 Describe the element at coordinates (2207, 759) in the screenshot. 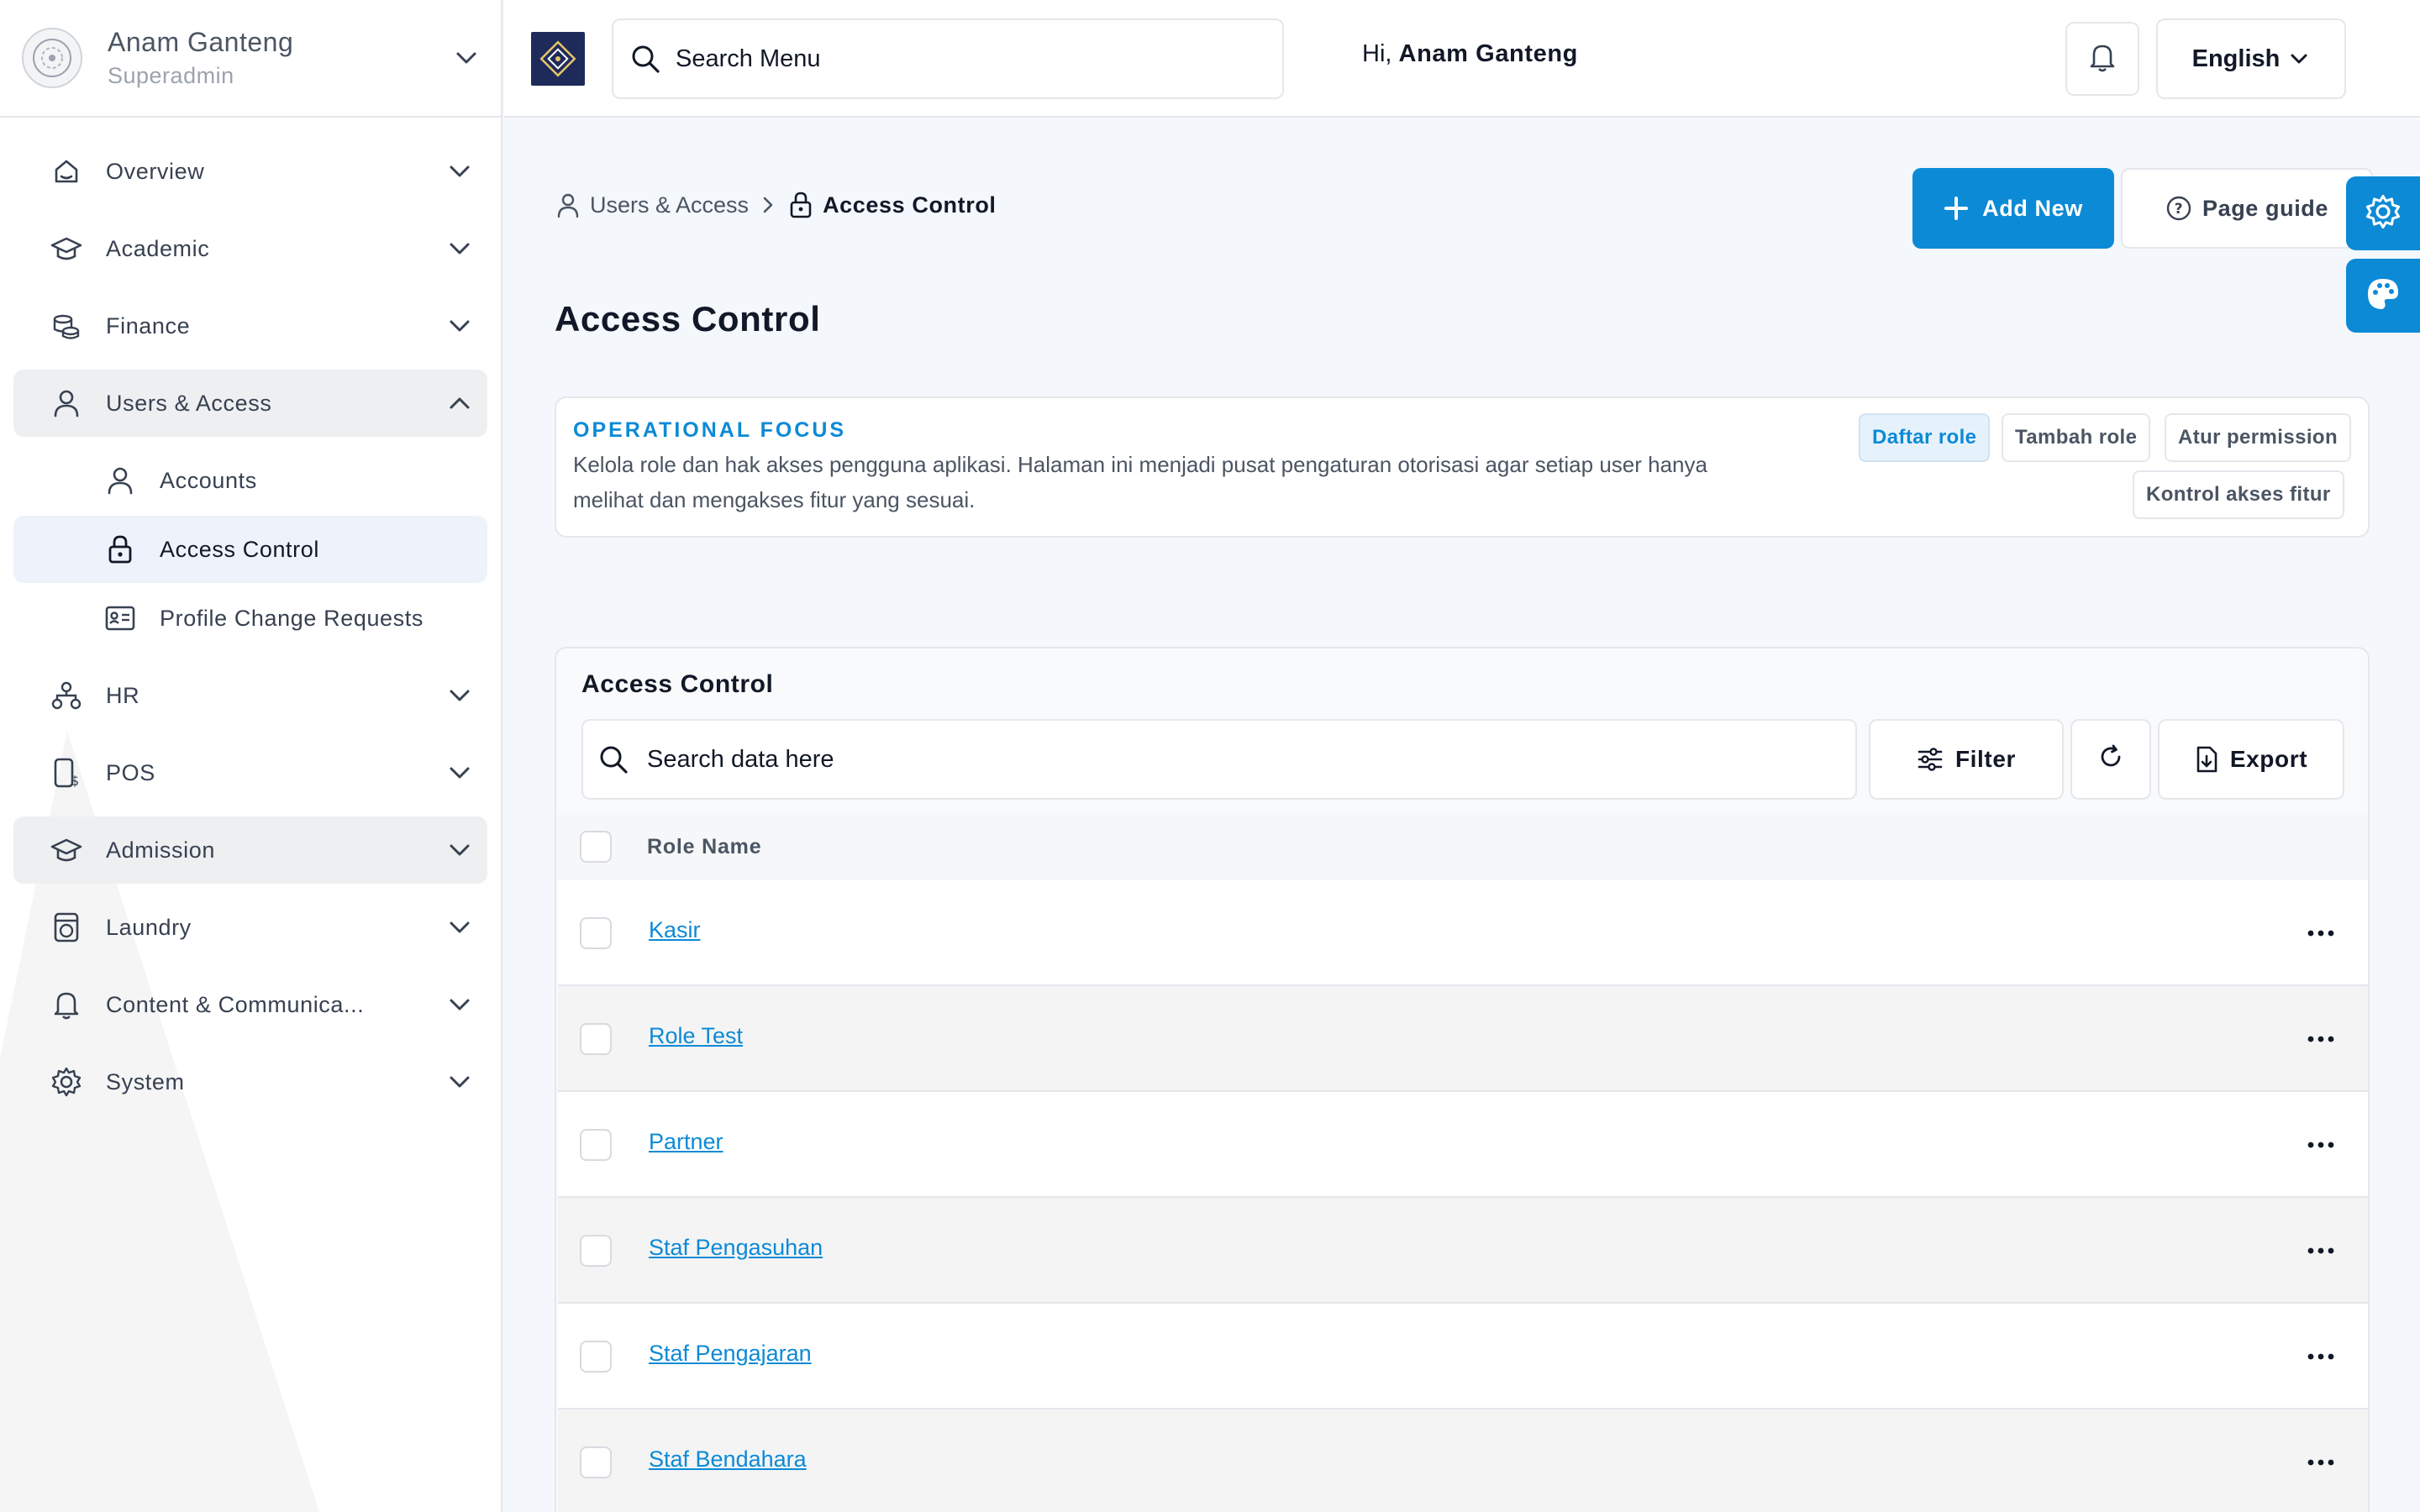

I see `file-download-icon` at that location.